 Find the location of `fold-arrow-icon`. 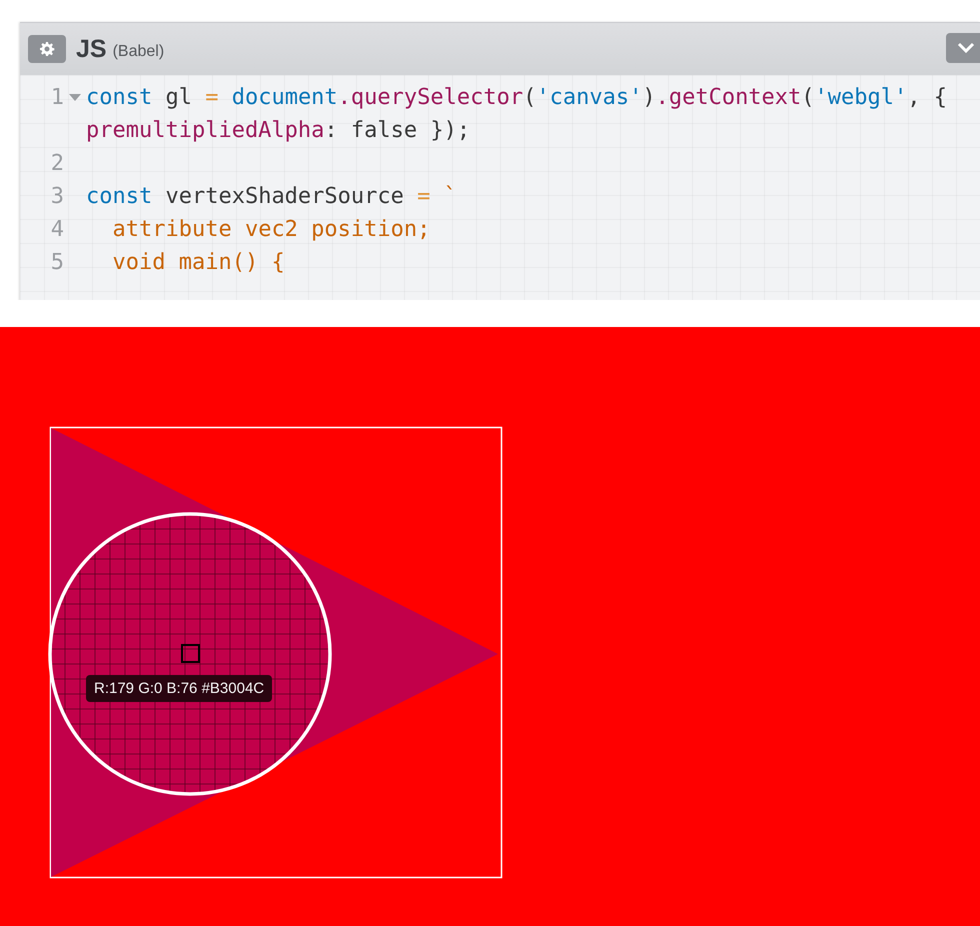

fold-arrow-icon is located at coordinates (75, 97).